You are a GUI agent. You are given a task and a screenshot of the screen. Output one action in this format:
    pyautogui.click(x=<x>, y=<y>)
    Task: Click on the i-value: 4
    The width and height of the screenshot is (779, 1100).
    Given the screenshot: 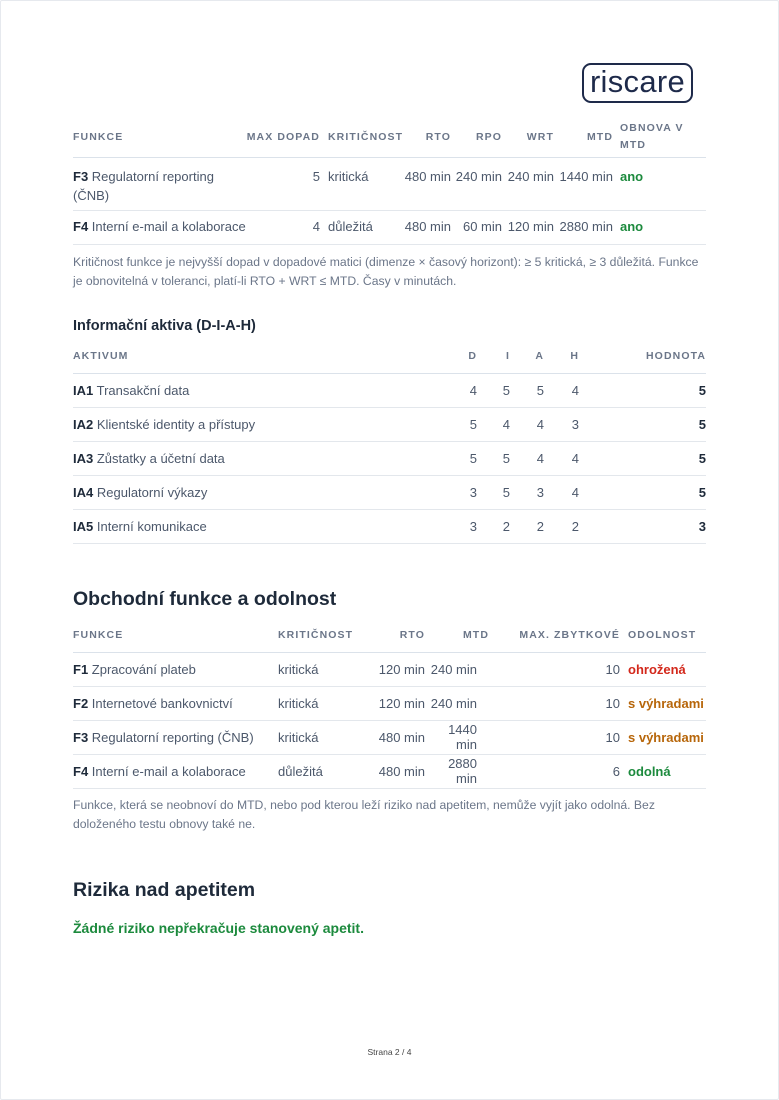 What is the action you would take?
    pyautogui.click(x=493, y=424)
    